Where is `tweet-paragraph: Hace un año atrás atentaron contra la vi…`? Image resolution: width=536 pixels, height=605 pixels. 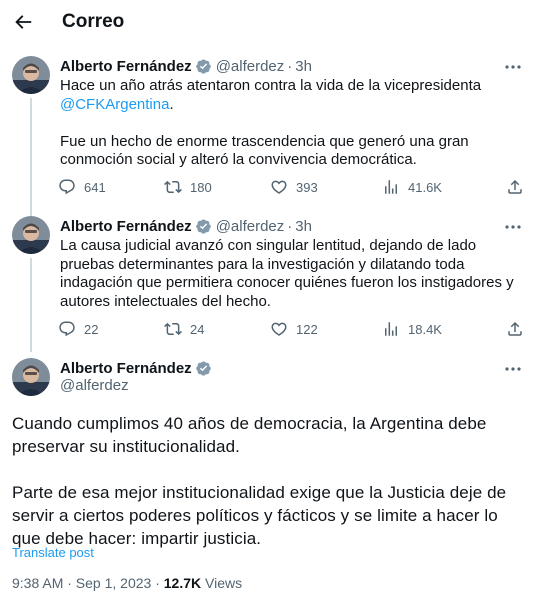 tweet-paragraph: Hace un año atrás atentaron contra la vi… is located at coordinates (271, 95).